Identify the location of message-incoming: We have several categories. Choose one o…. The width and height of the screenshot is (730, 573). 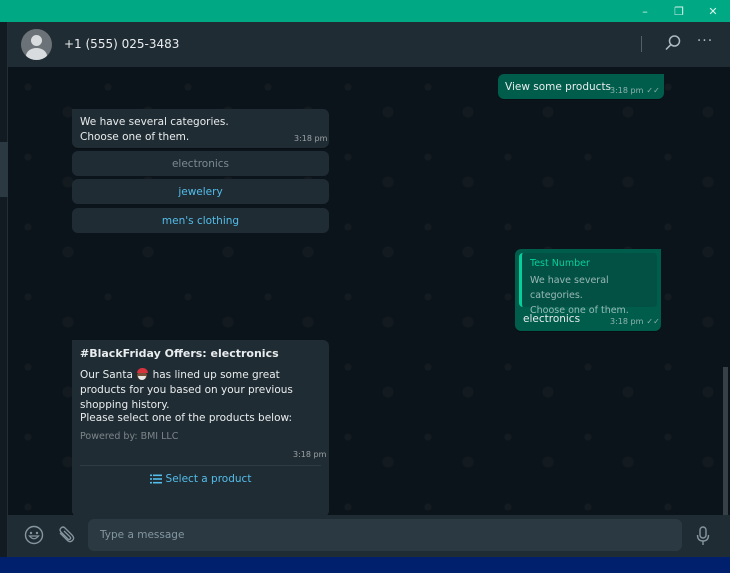
(200, 128).